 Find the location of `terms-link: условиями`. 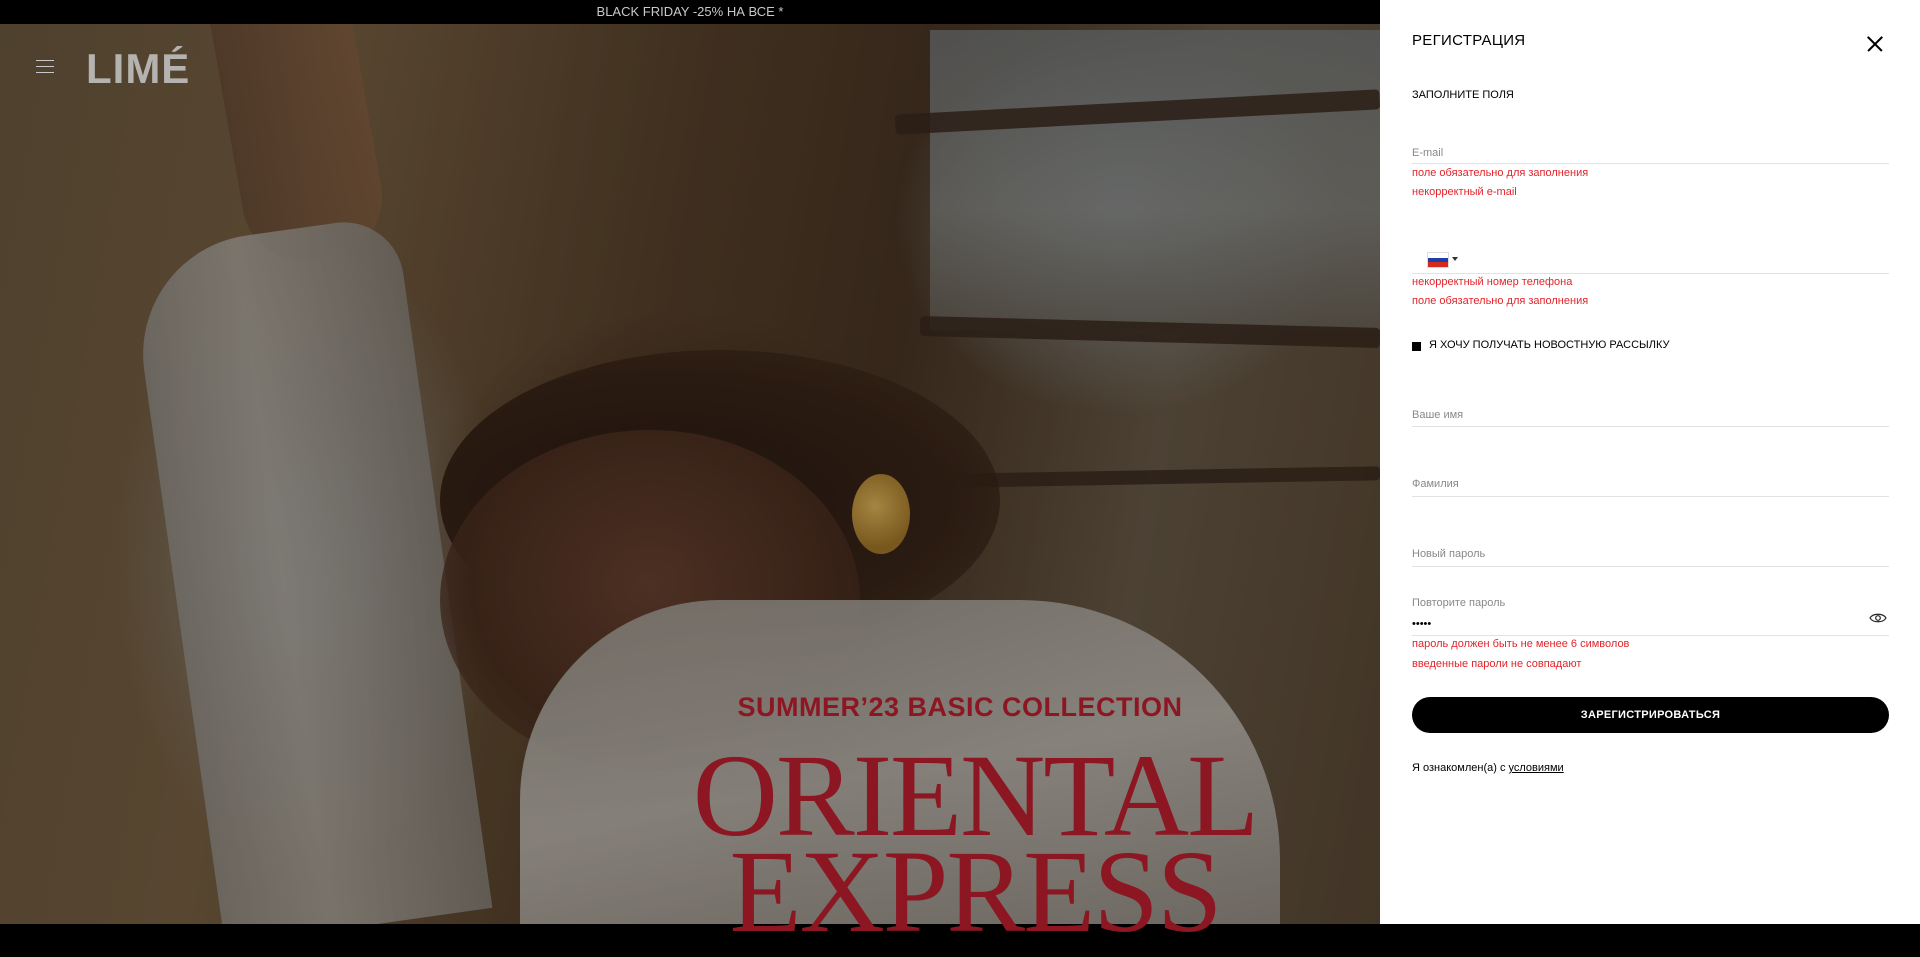

terms-link: условиями is located at coordinates (1536, 768).